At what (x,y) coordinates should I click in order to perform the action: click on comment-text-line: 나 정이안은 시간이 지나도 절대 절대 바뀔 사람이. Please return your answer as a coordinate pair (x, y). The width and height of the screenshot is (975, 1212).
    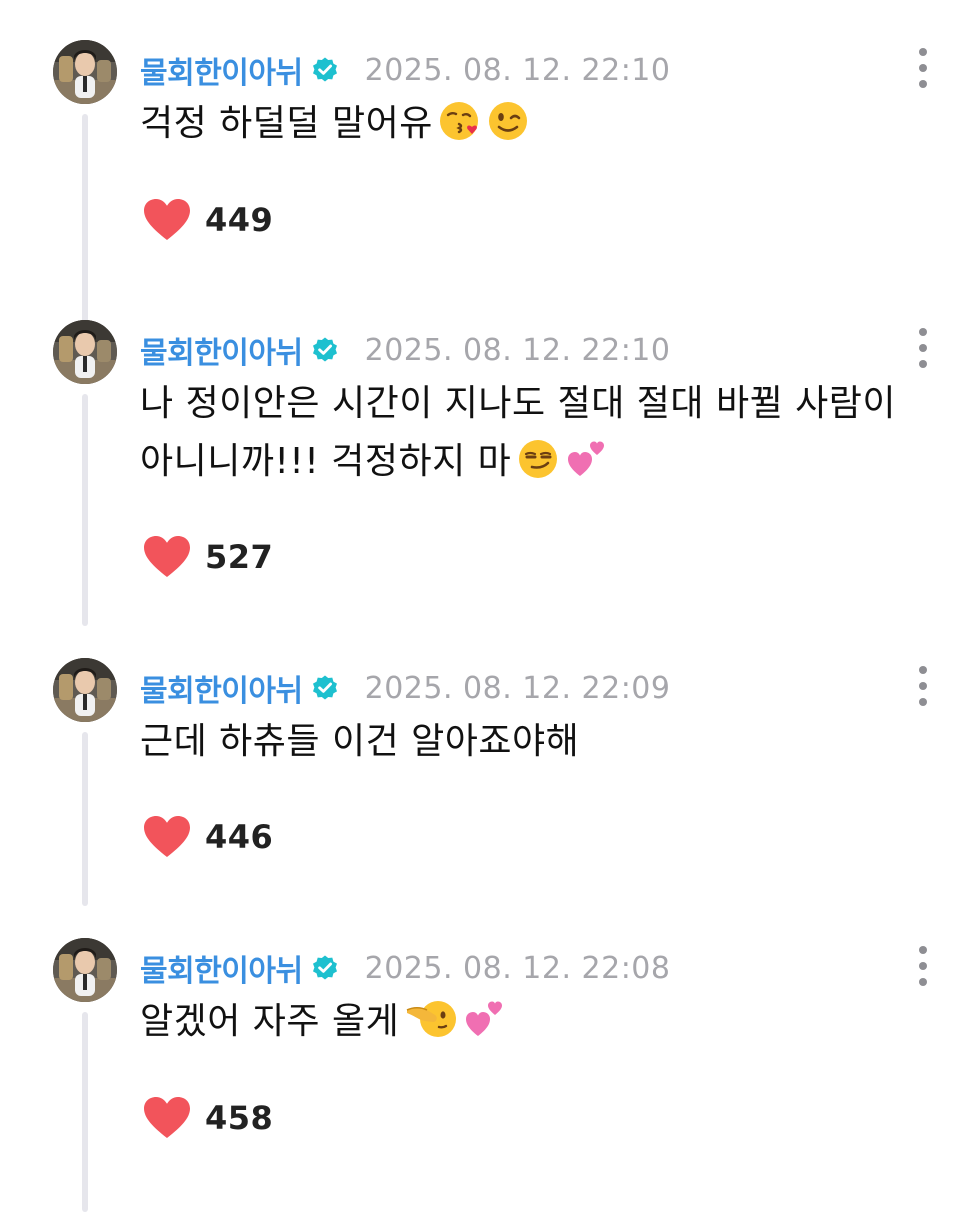
    Looking at the image, I should click on (518, 403).